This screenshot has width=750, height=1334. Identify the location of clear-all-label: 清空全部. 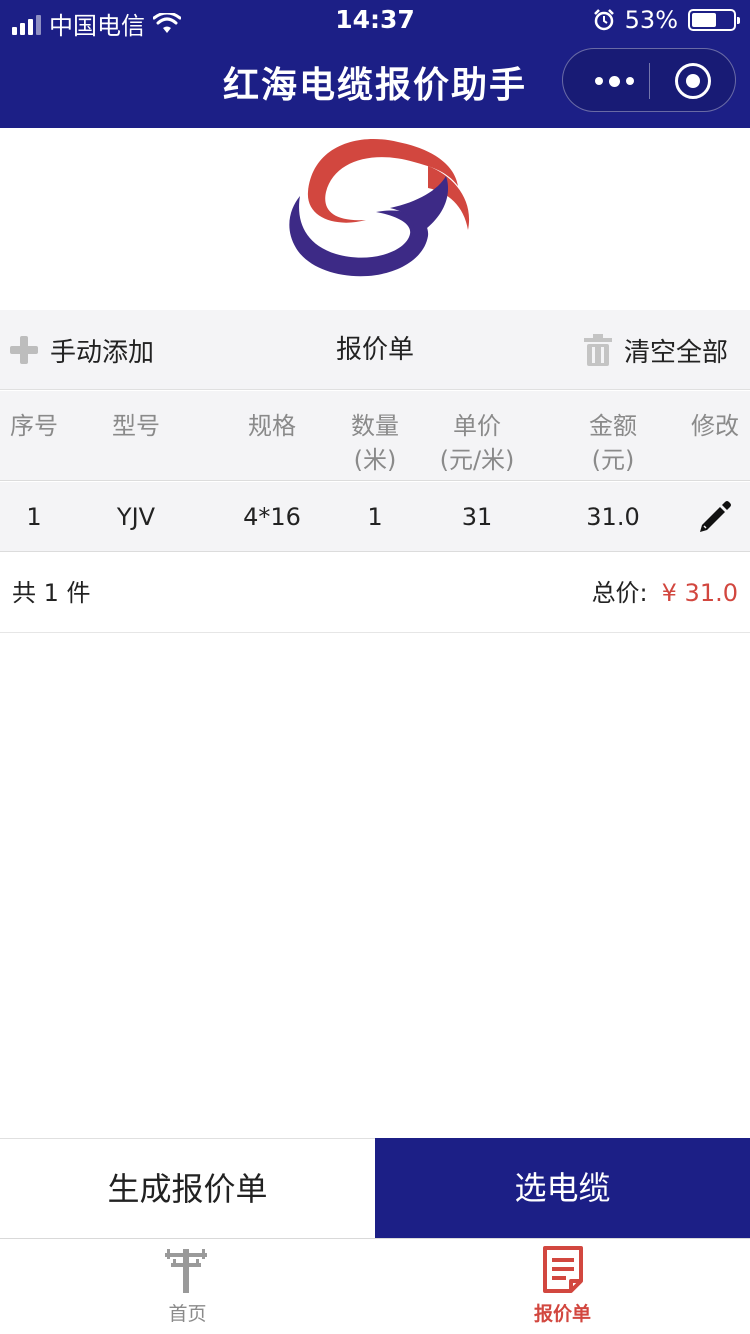
(675, 352).